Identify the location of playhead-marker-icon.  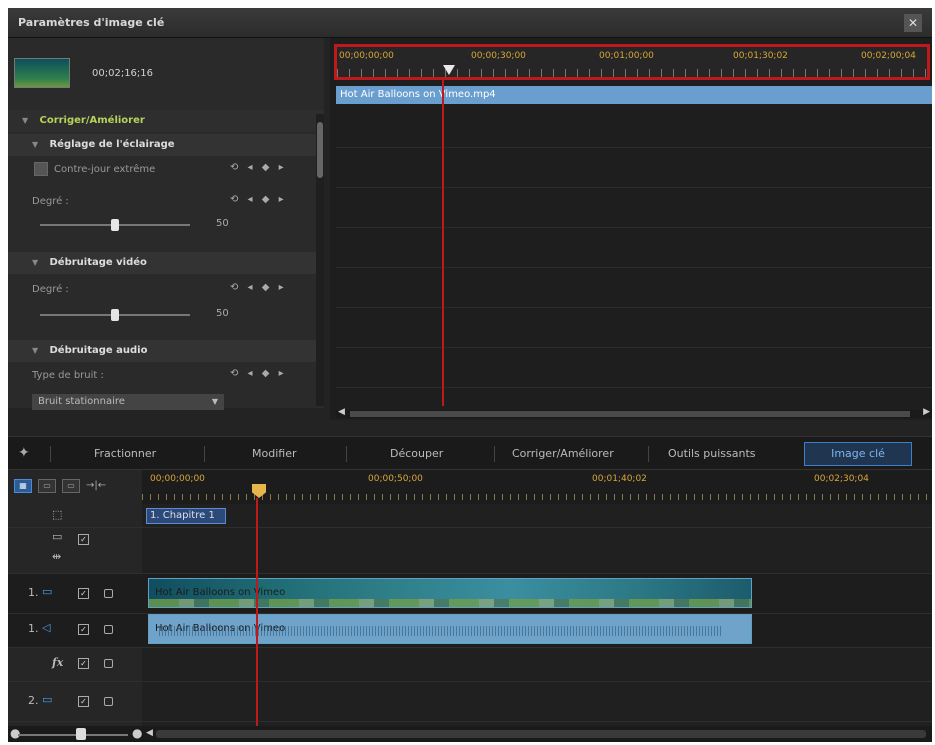
(449, 70).